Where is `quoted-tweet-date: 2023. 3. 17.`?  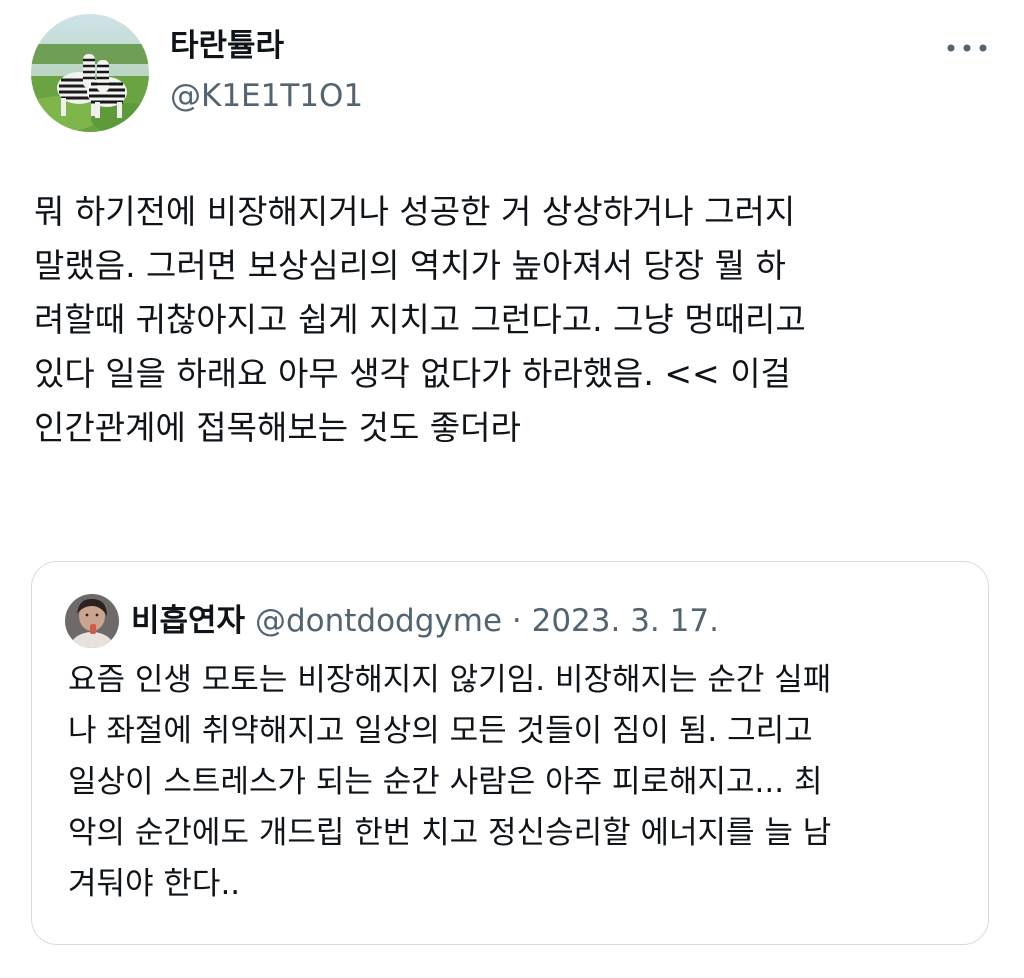 quoted-tweet-date: 2023. 3. 17. is located at coordinates (625, 621).